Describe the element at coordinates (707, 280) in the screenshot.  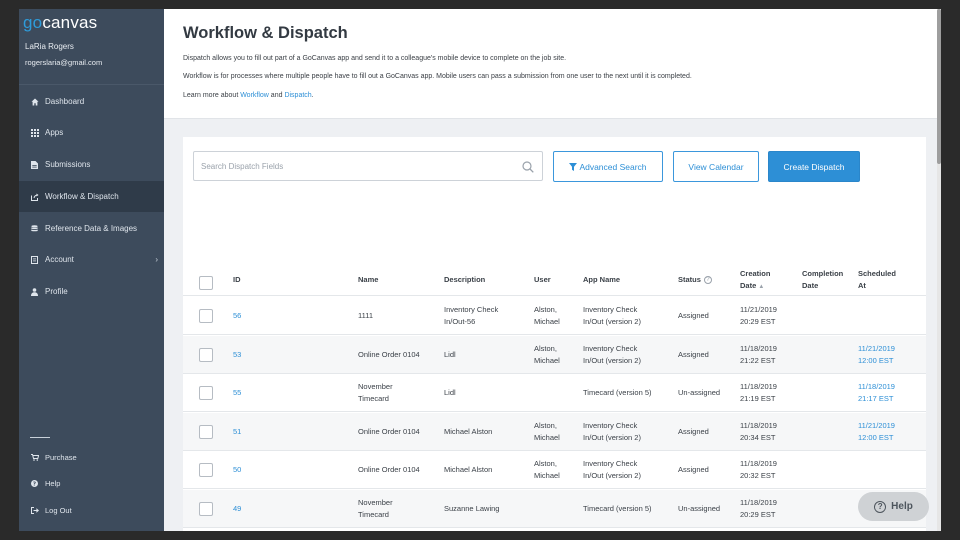
I see `info-icon: ?` at that location.